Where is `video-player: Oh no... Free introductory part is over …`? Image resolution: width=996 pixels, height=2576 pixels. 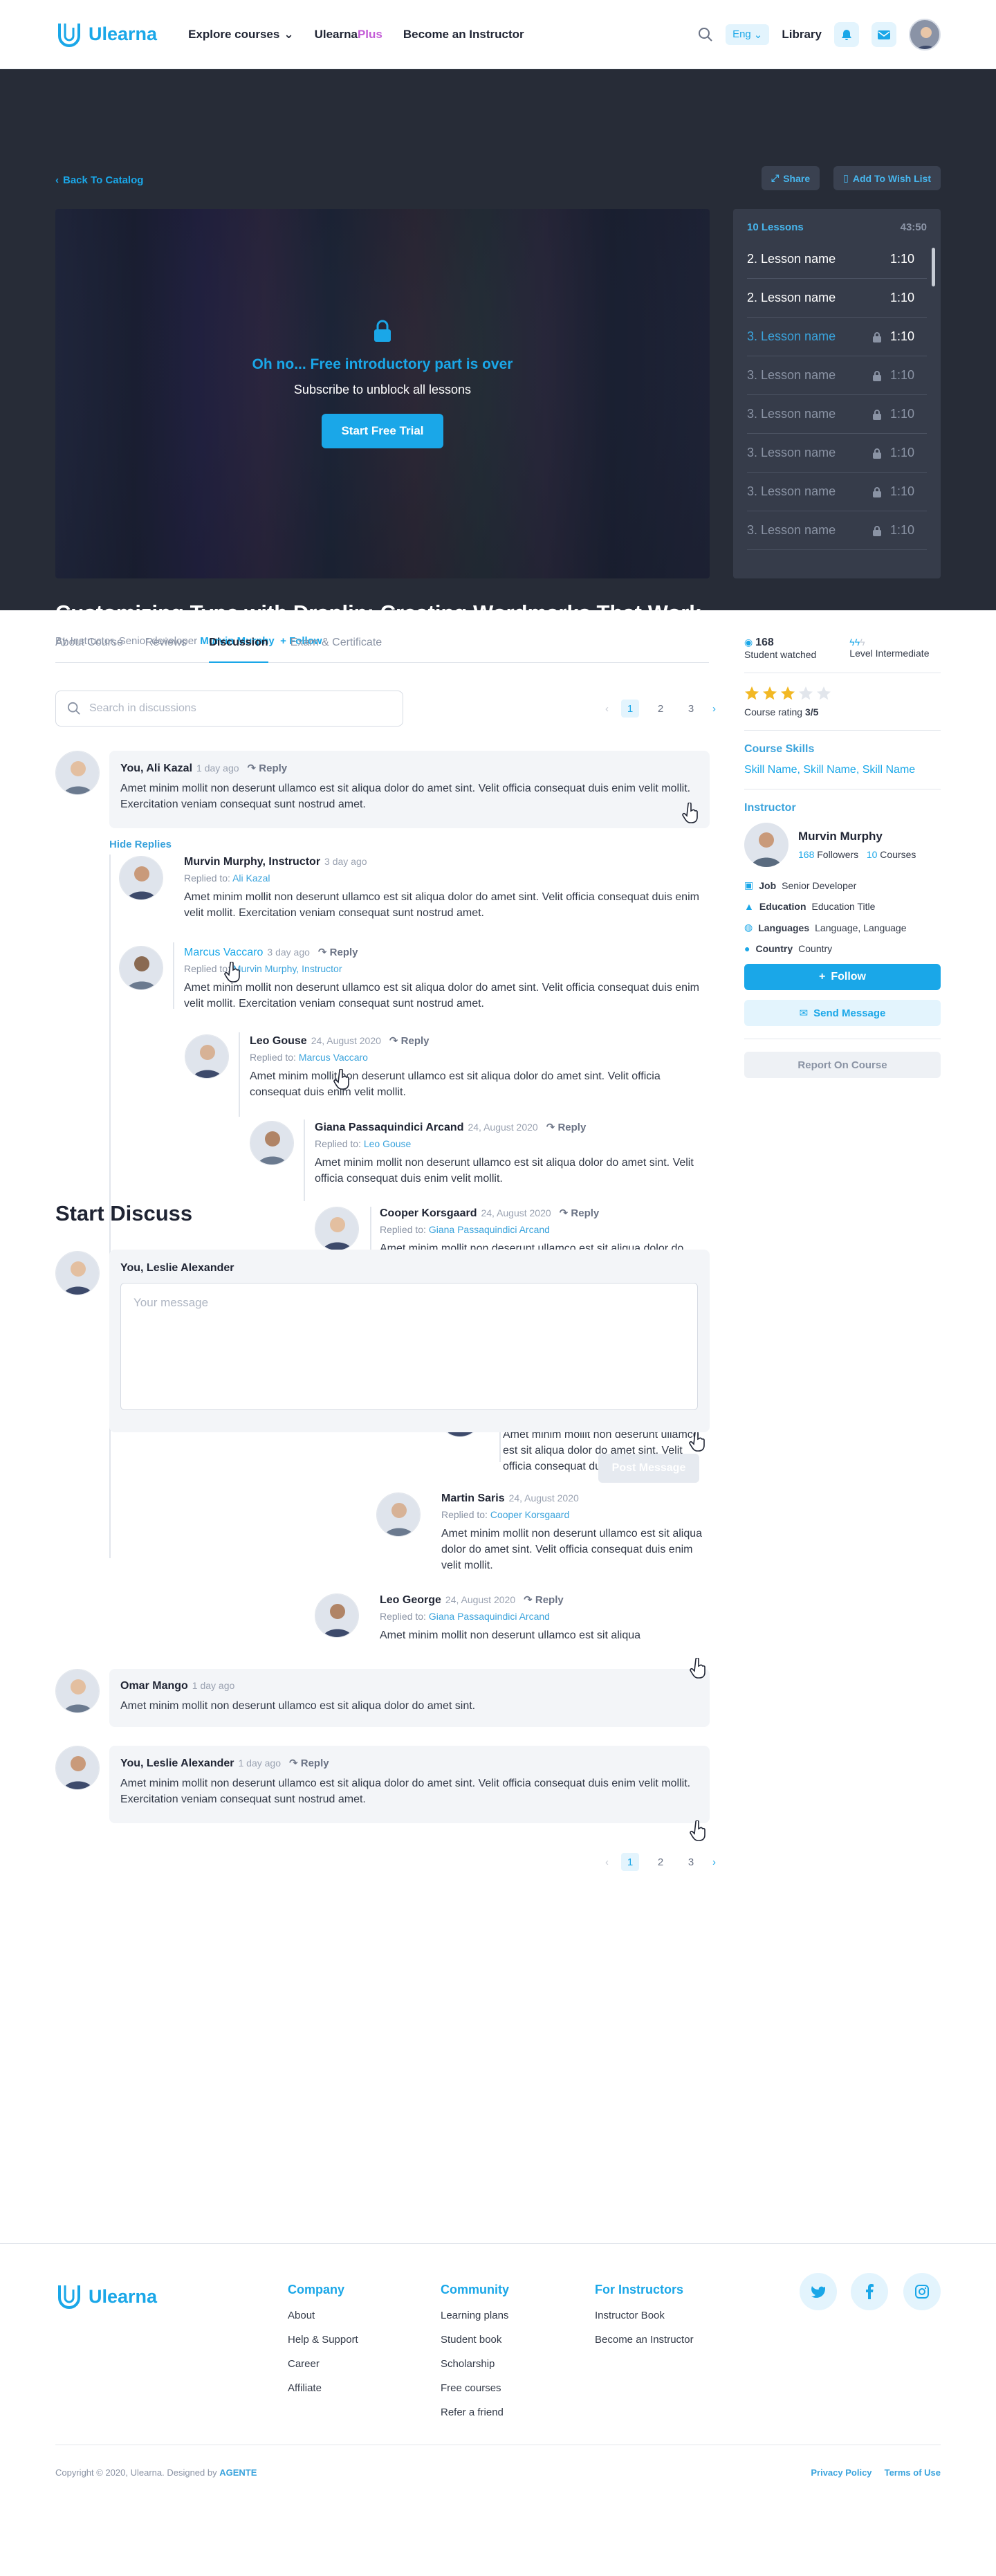
video-player: Oh no... Free introductory part is over … is located at coordinates (382, 394).